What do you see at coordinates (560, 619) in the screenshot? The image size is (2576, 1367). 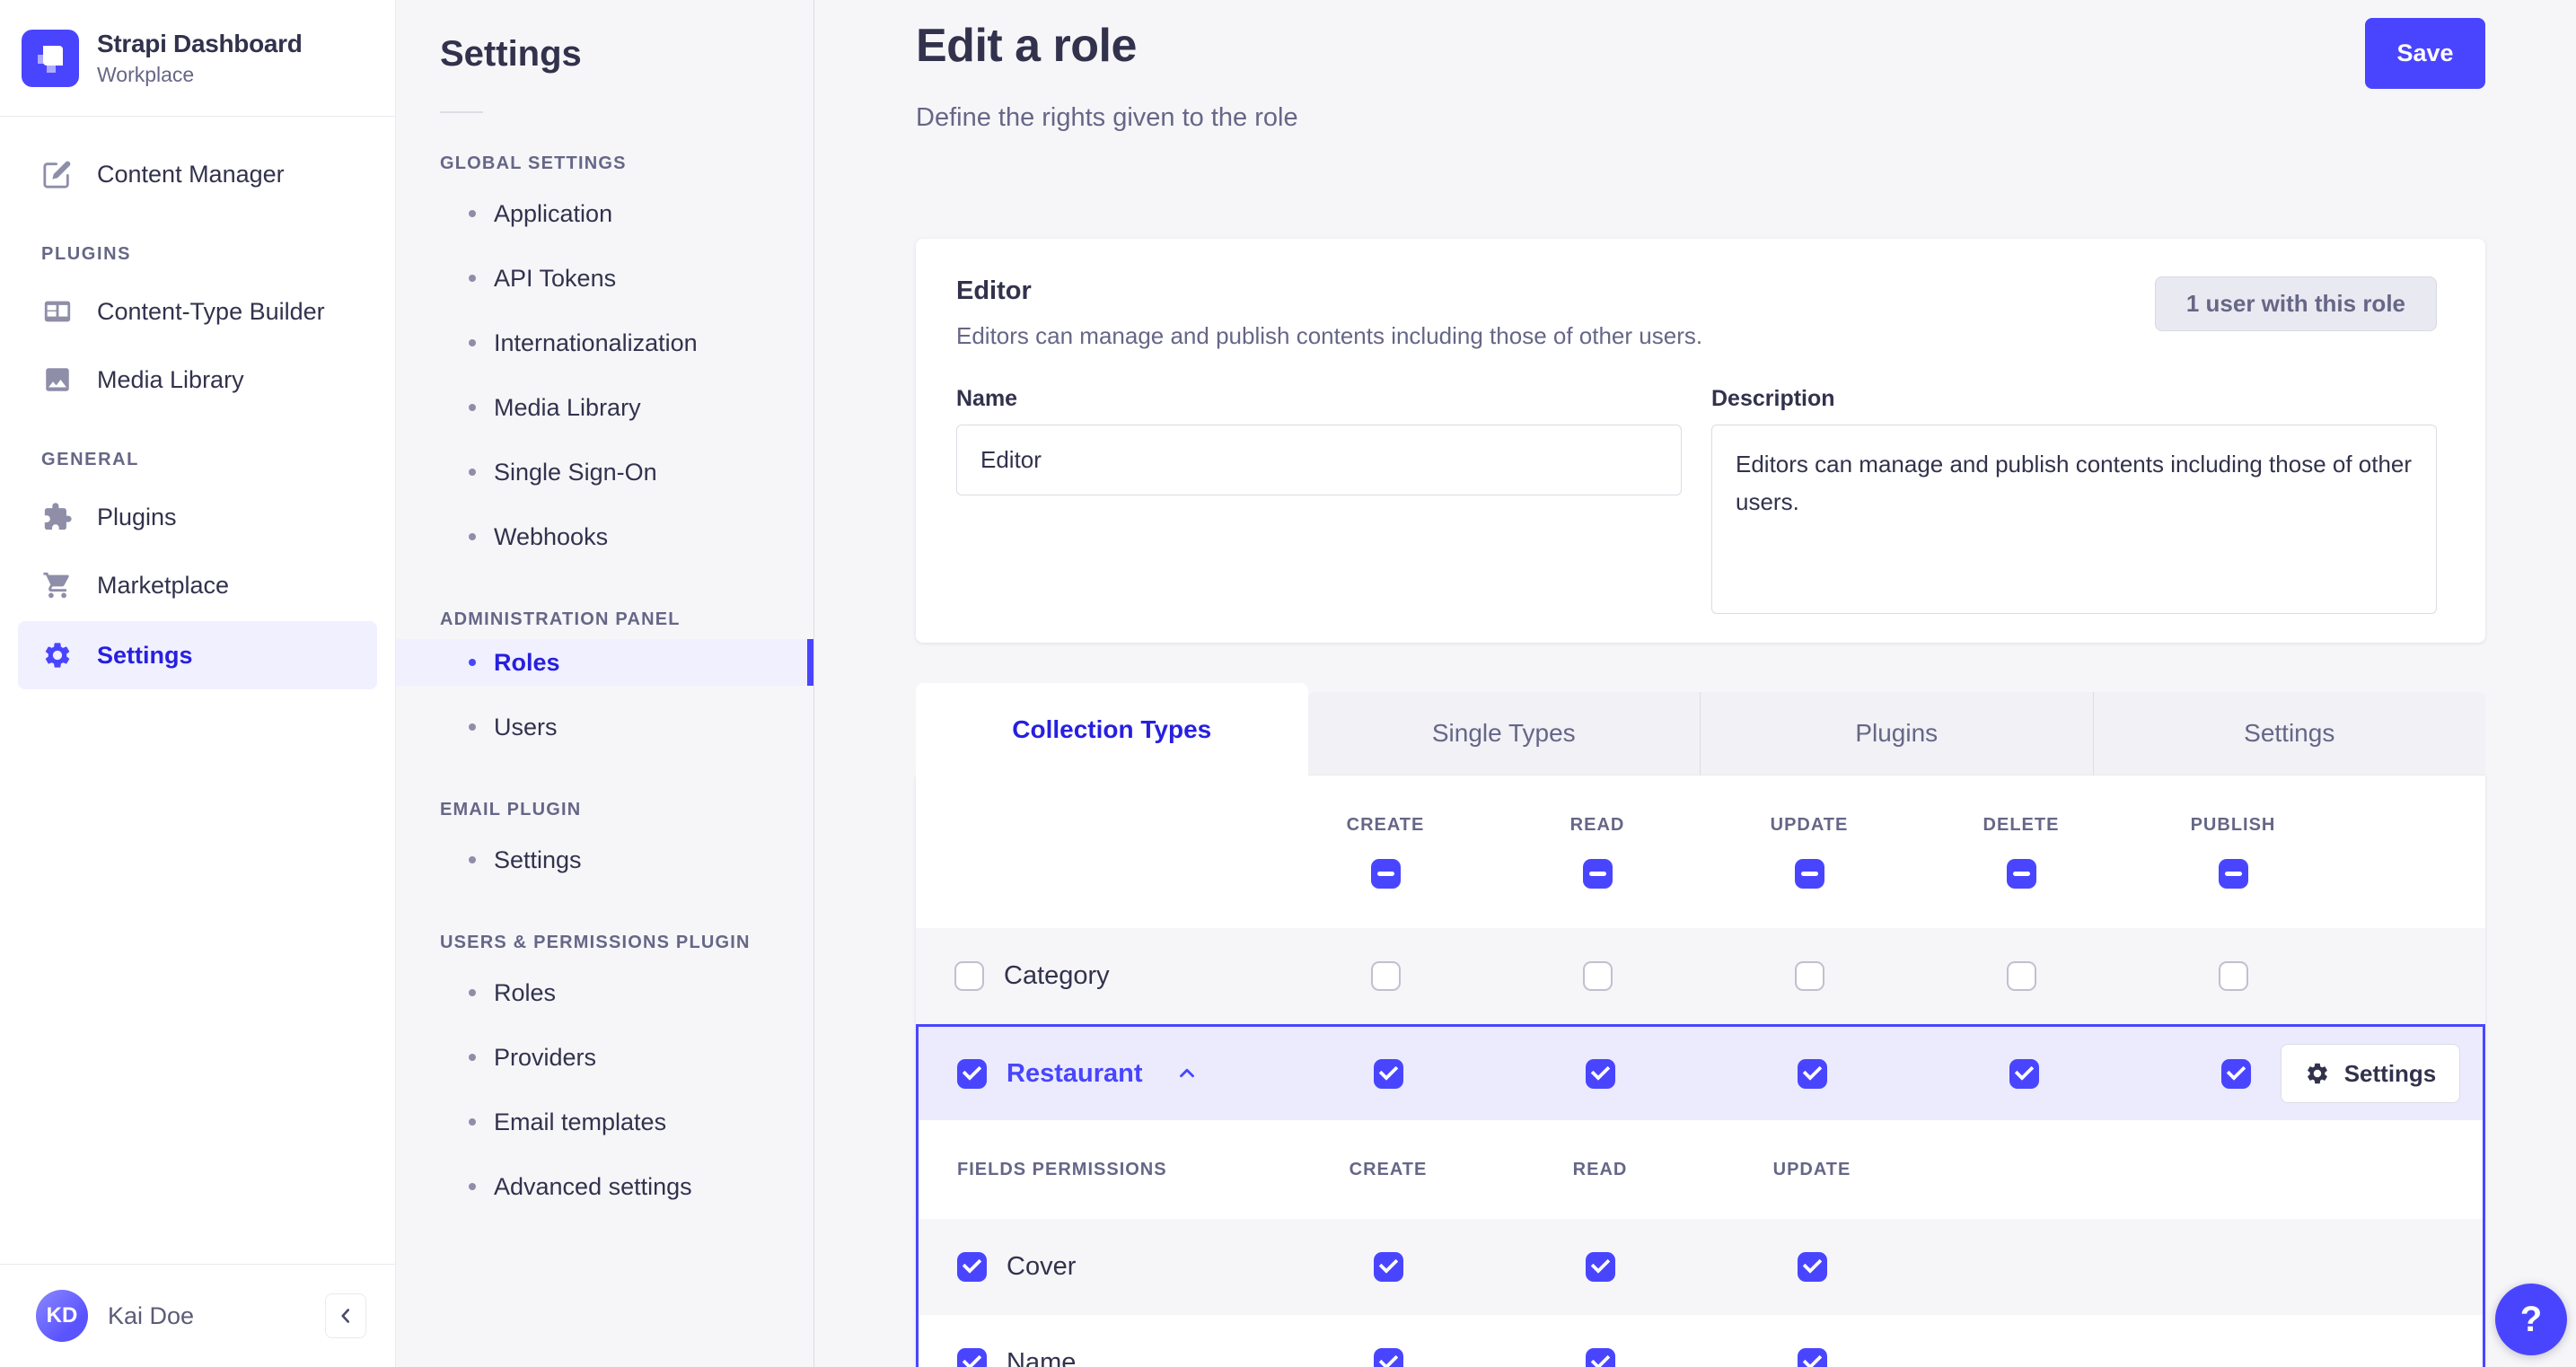 I see `subnav-section-administration-panel: ADMINISTRATION PANEL` at bounding box center [560, 619].